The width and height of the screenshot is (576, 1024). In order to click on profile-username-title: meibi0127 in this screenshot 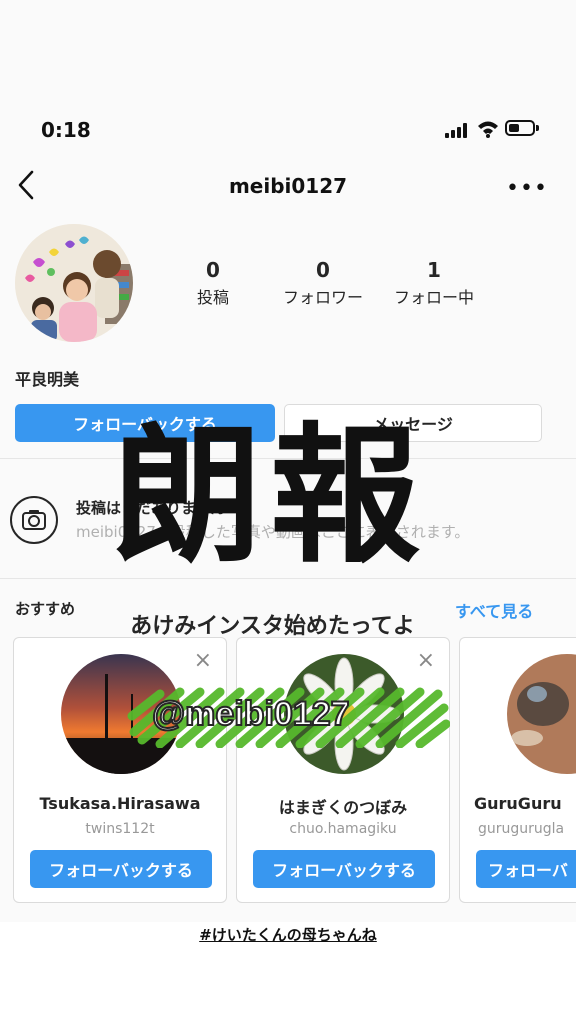, I will do `click(288, 186)`.